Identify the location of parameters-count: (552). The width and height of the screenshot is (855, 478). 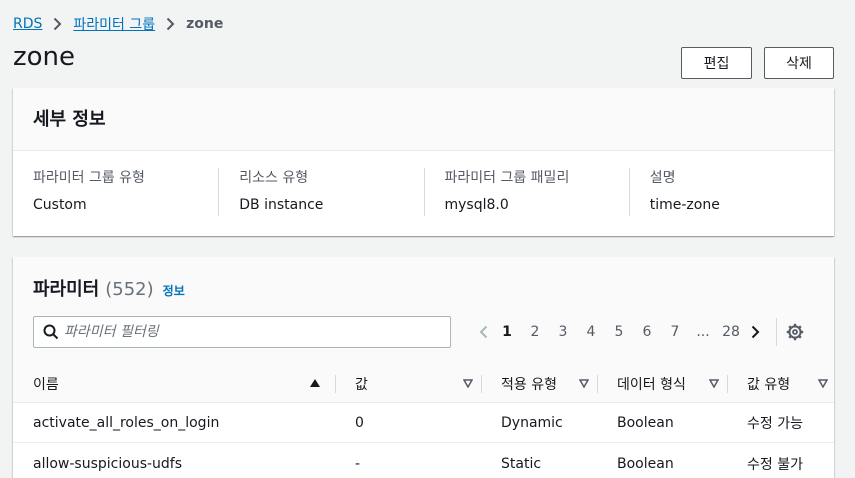
(129, 289).